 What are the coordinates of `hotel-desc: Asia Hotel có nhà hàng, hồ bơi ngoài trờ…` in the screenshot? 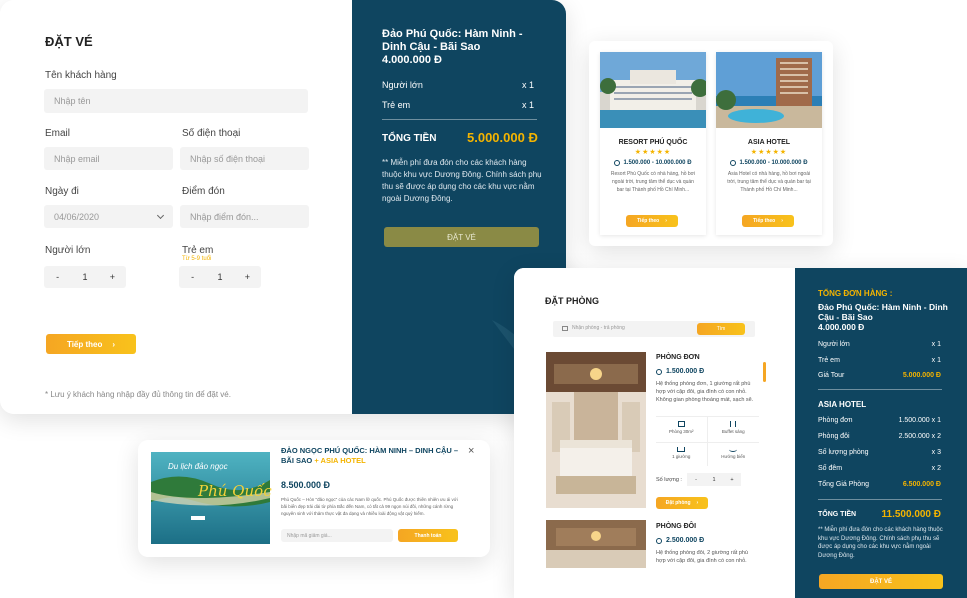 It's located at (769, 182).